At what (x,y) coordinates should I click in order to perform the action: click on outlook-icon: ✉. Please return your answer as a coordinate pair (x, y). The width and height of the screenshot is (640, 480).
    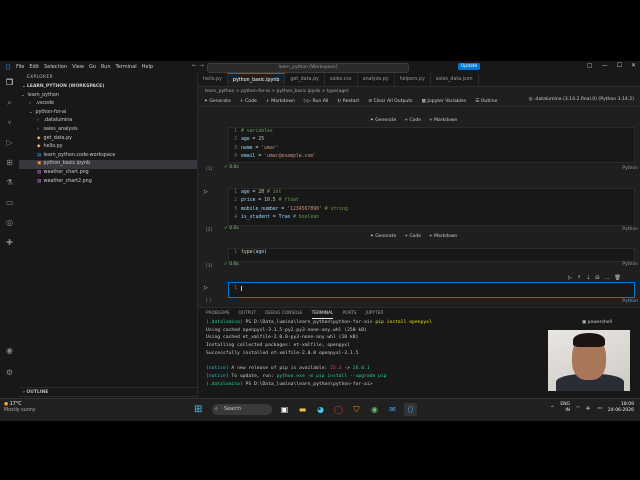
    Looking at the image, I should click on (392, 409).